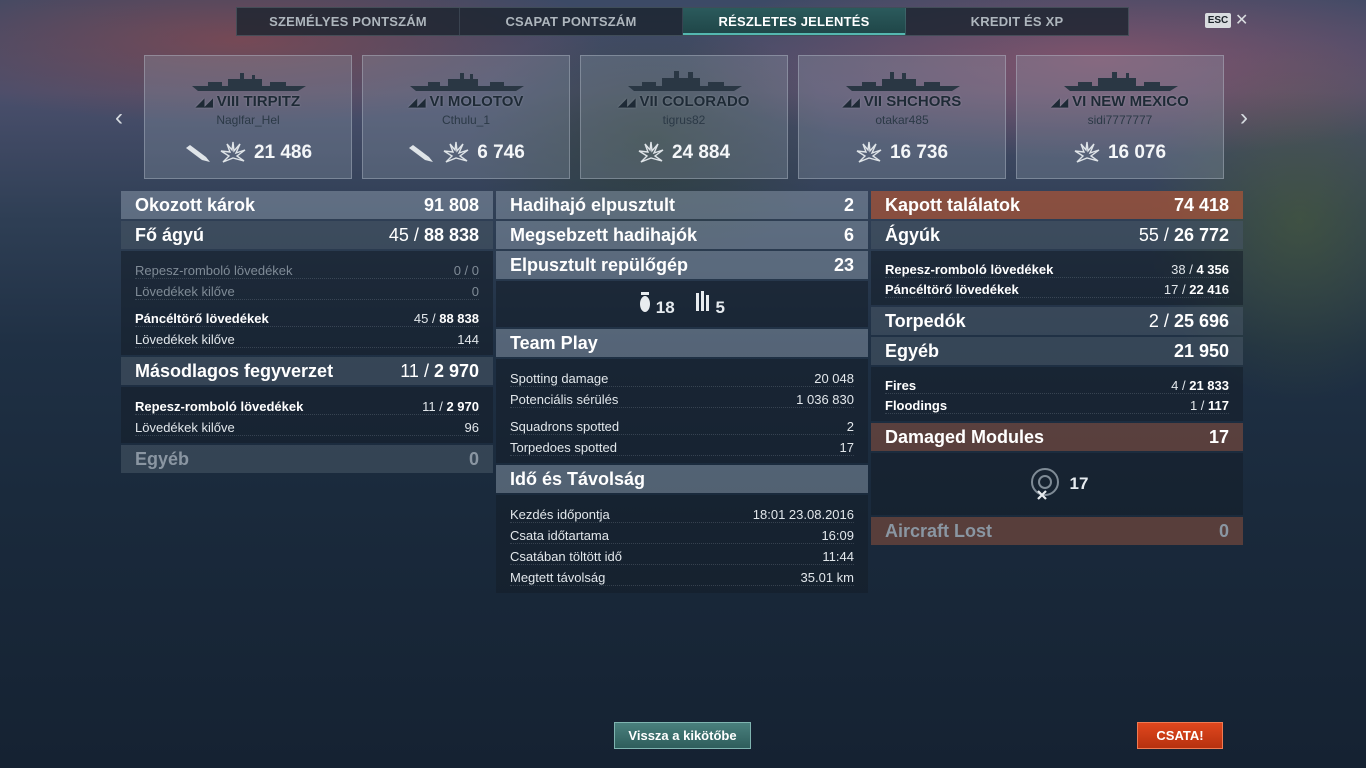 The image size is (1366, 768). I want to click on damaged-module-icon, so click(1044, 484).